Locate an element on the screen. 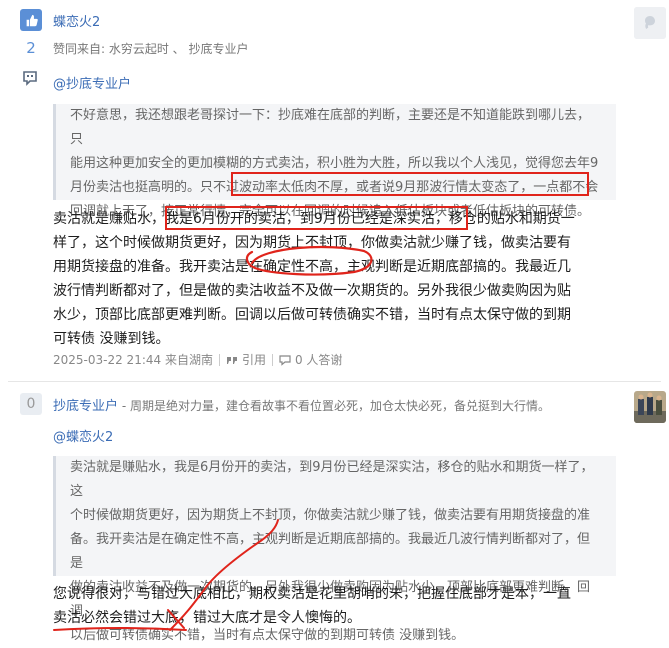 The width and height of the screenshot is (669, 648). post-footer: 2025-03-22 21:44 来自湖南 引用 0 人答谢 is located at coordinates (197, 359).